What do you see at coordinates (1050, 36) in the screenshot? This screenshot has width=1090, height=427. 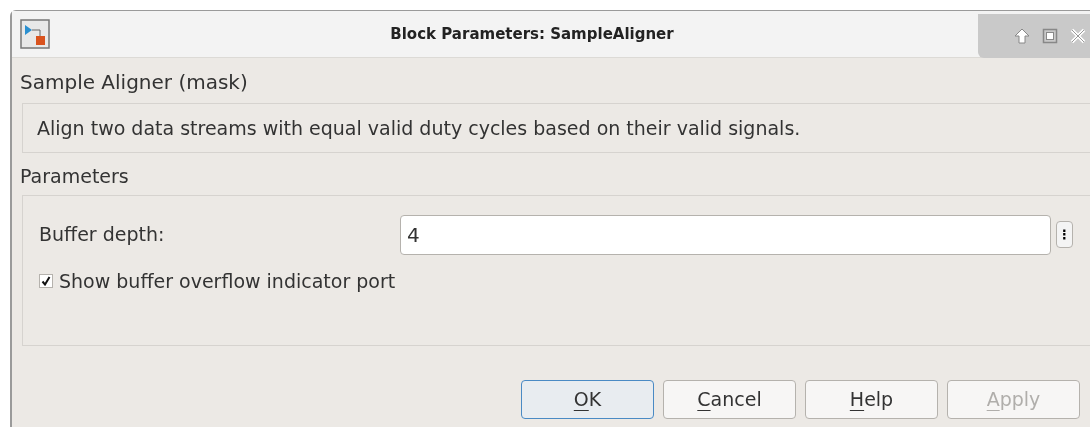 I see `maximize-icon` at bounding box center [1050, 36].